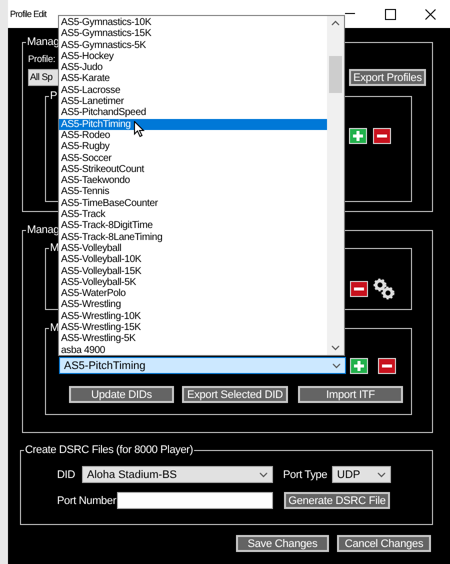 This screenshot has height=564, width=450. What do you see at coordinates (193, 237) in the screenshot?
I see `list-item: AS5-Track-8LaneTiming` at bounding box center [193, 237].